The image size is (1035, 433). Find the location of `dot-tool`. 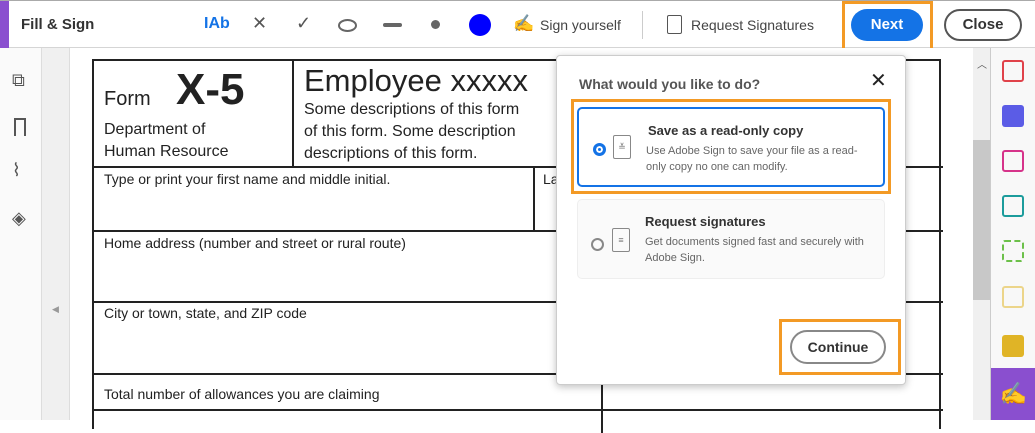

dot-tool is located at coordinates (435, 24).